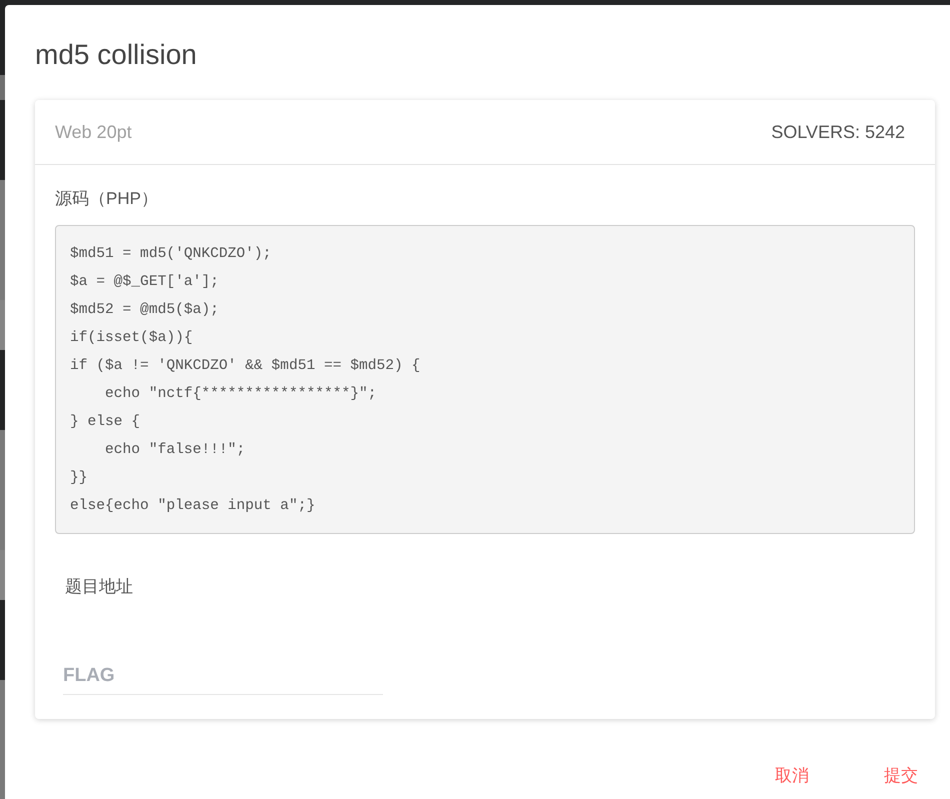 This screenshot has height=799, width=950. What do you see at coordinates (792, 776) in the screenshot?
I see `cancel-button: 取消` at bounding box center [792, 776].